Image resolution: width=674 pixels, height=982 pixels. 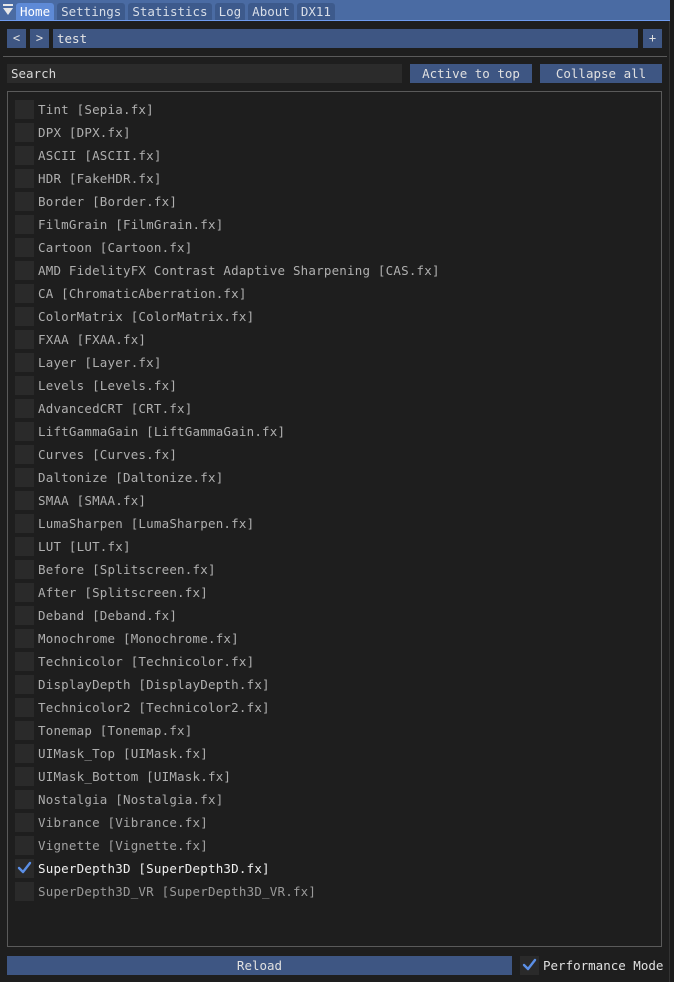 What do you see at coordinates (39, 38) in the screenshot?
I see `next-preset-button: >` at bounding box center [39, 38].